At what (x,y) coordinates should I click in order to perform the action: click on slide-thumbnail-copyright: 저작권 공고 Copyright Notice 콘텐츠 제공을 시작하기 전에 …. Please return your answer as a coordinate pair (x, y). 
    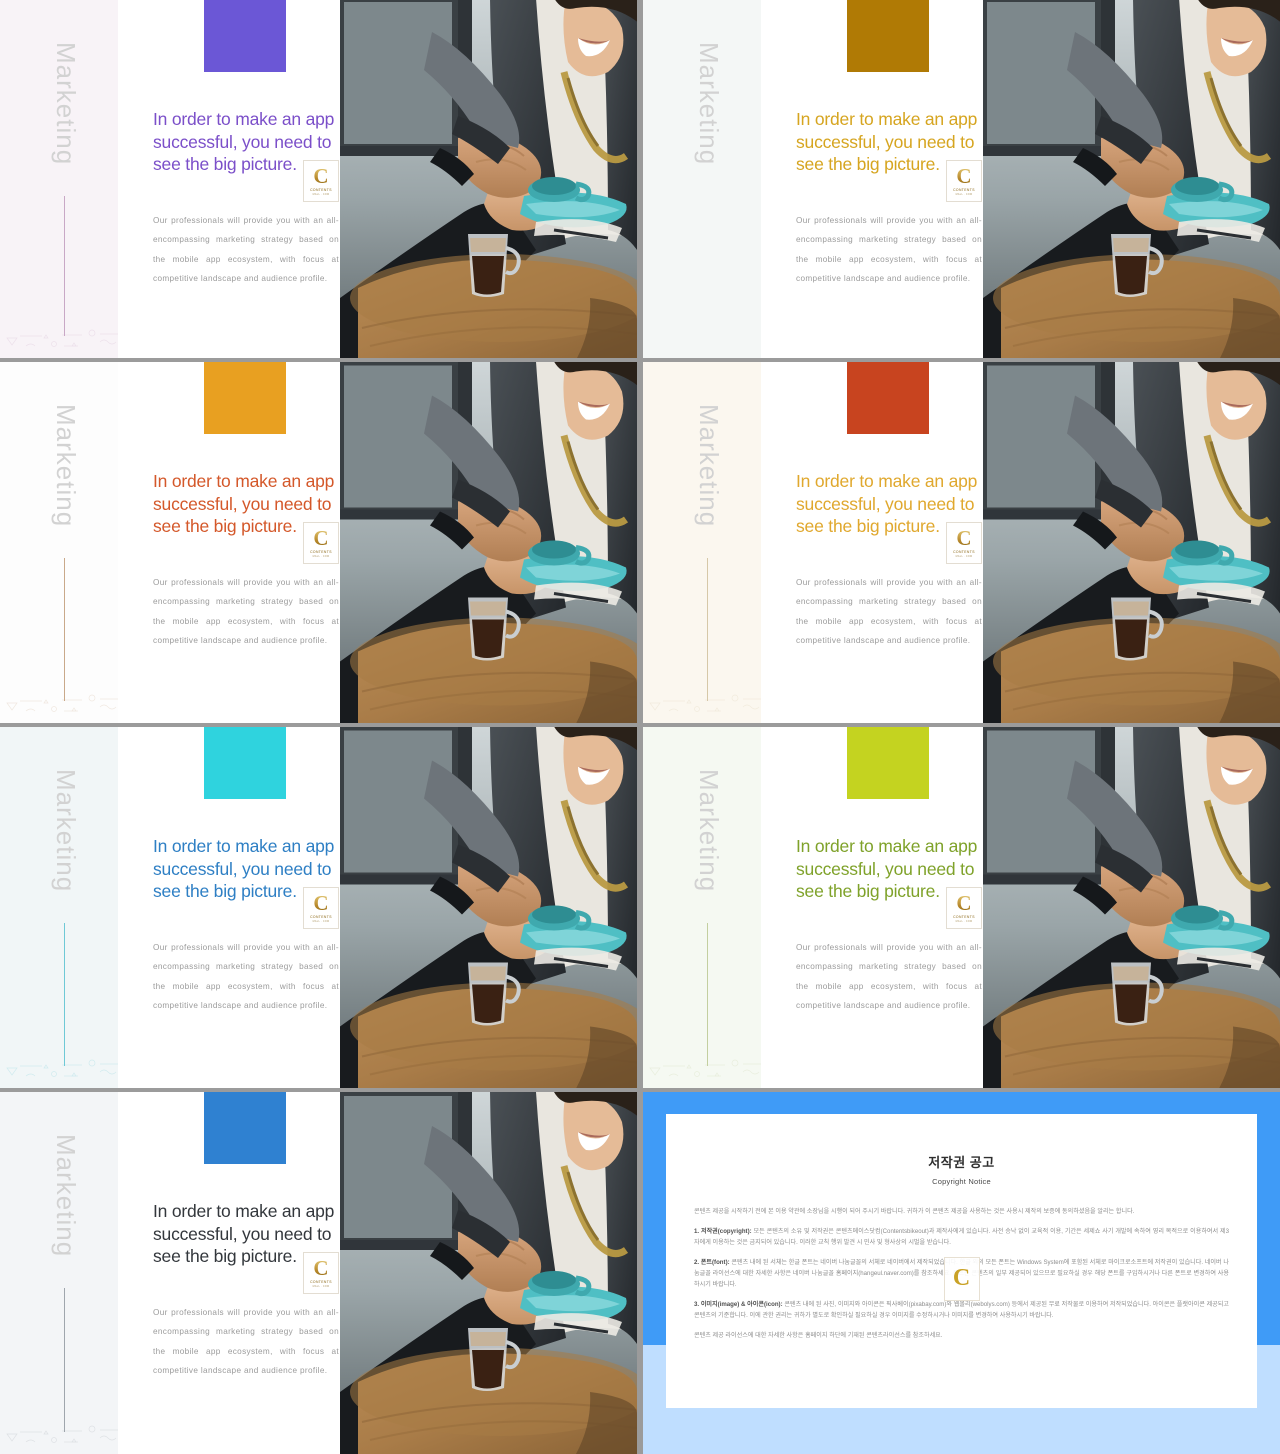
    Looking at the image, I should click on (961, 1273).